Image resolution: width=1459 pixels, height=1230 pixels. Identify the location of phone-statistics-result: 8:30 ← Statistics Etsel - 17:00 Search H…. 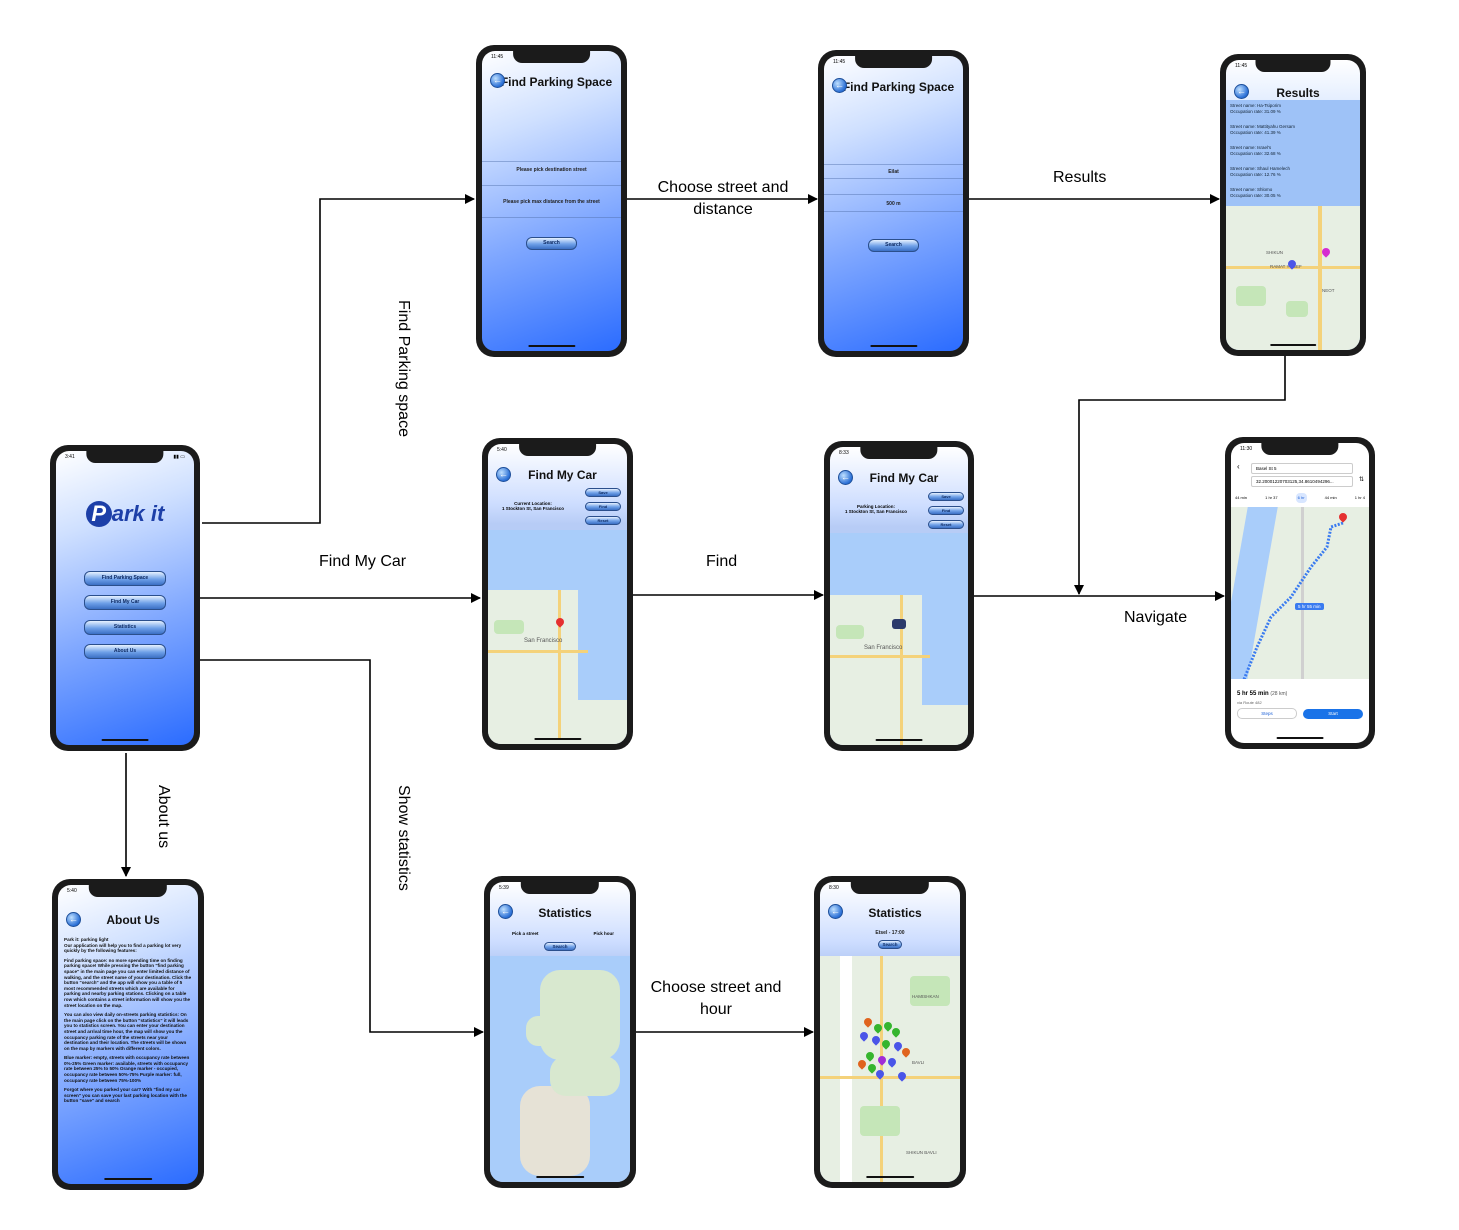
(890, 1032).